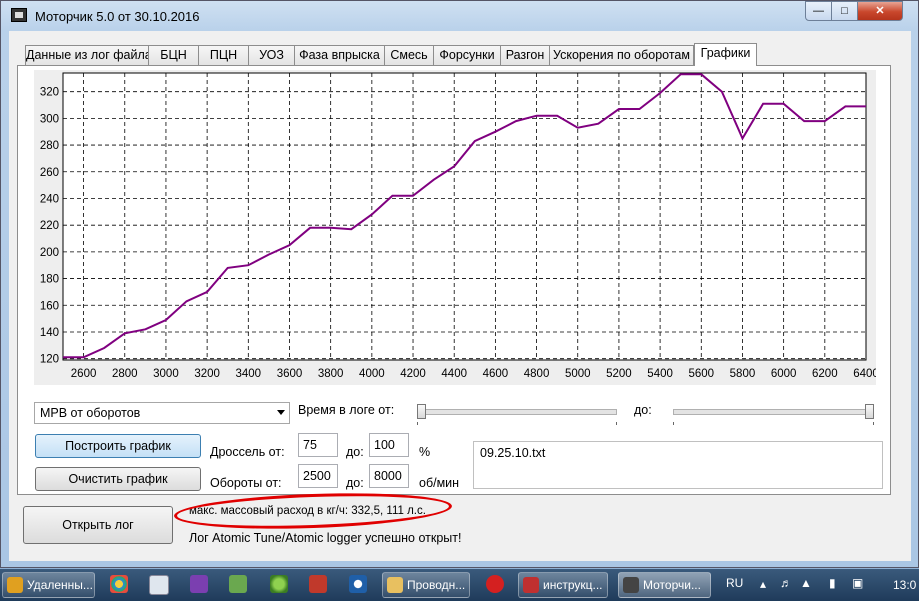 This screenshot has height=601, width=919. Describe the element at coordinates (389, 476) in the screenshot. I see `rpm-to-field: 8000` at that location.